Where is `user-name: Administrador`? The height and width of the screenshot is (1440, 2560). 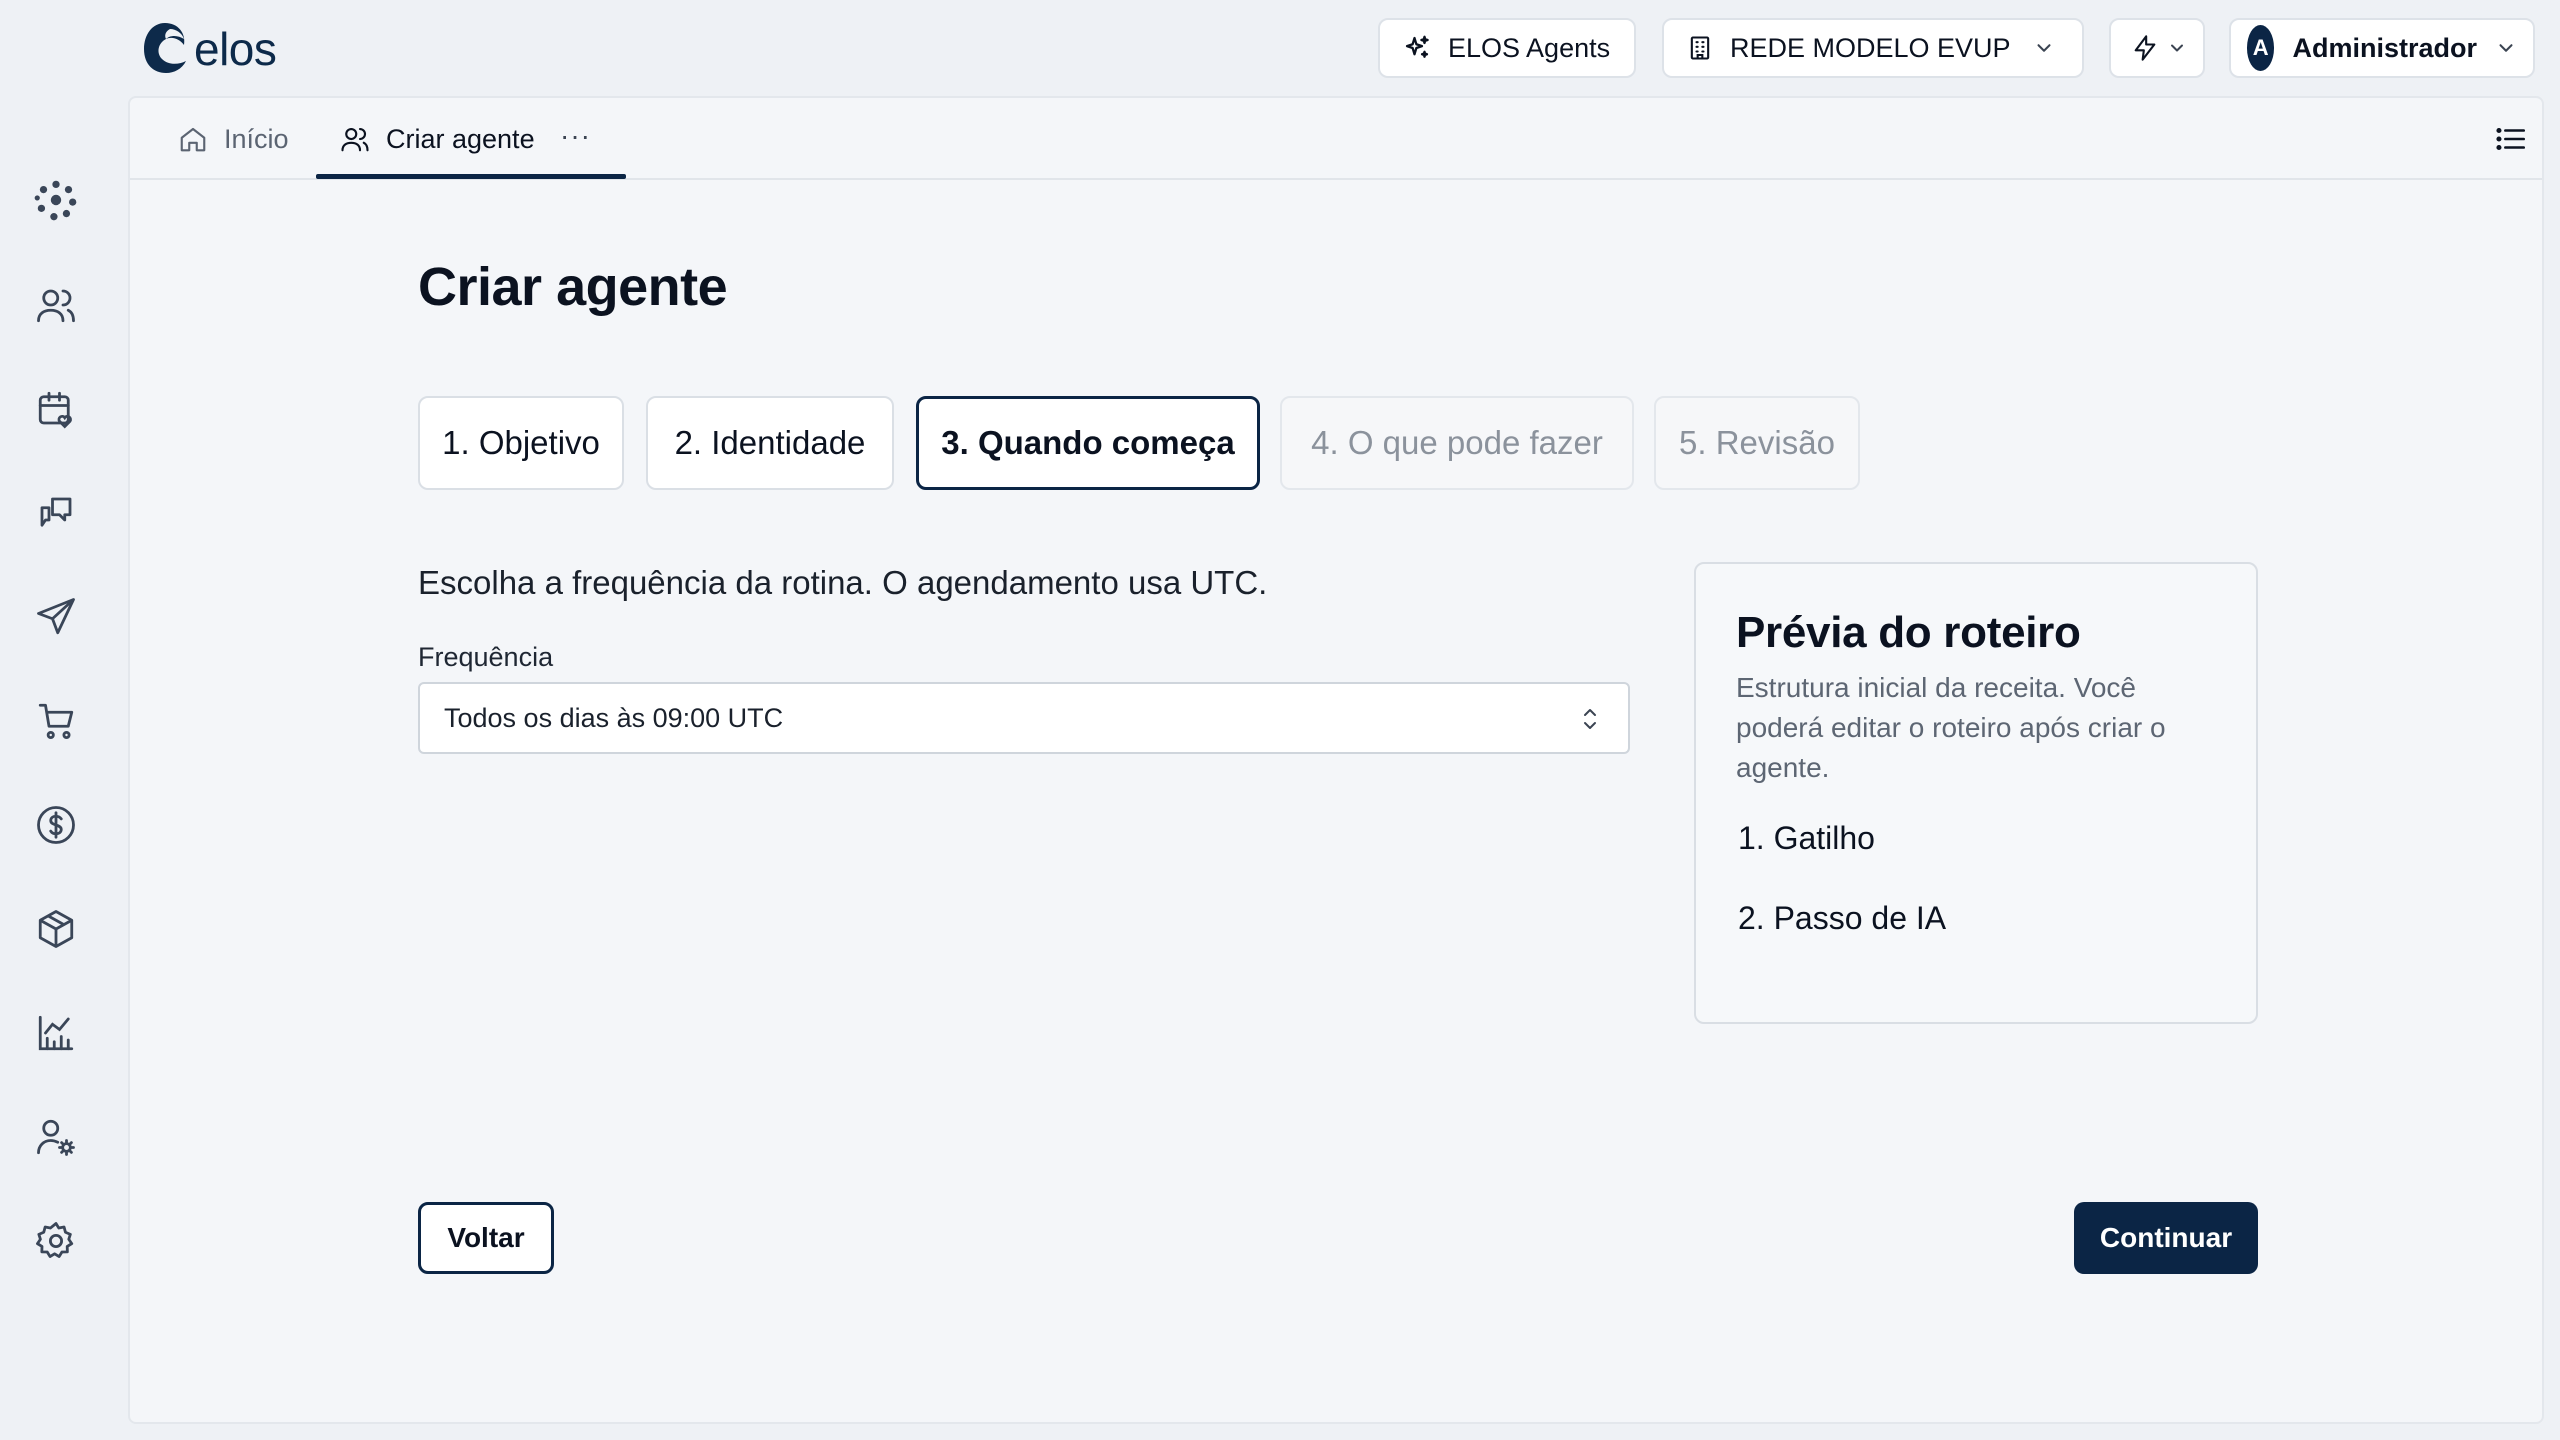
user-name: Administrador is located at coordinates (2384, 47).